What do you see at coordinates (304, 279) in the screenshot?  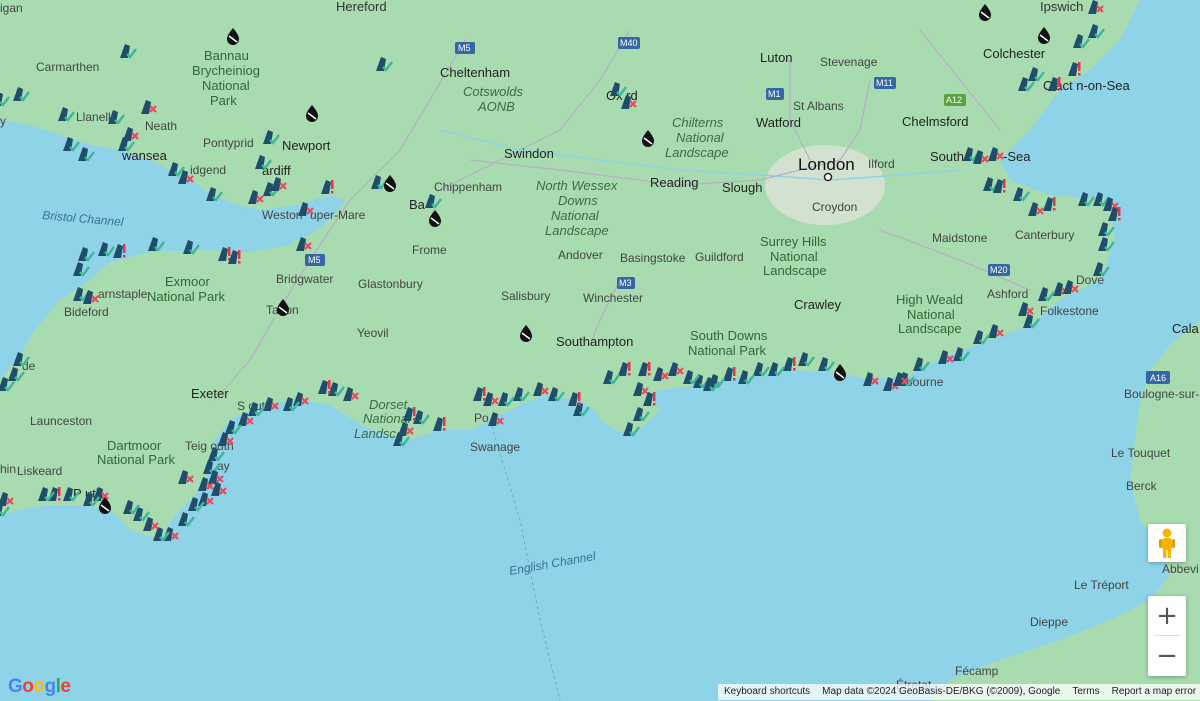 I see `label-bridgwater: Bridgwater` at bounding box center [304, 279].